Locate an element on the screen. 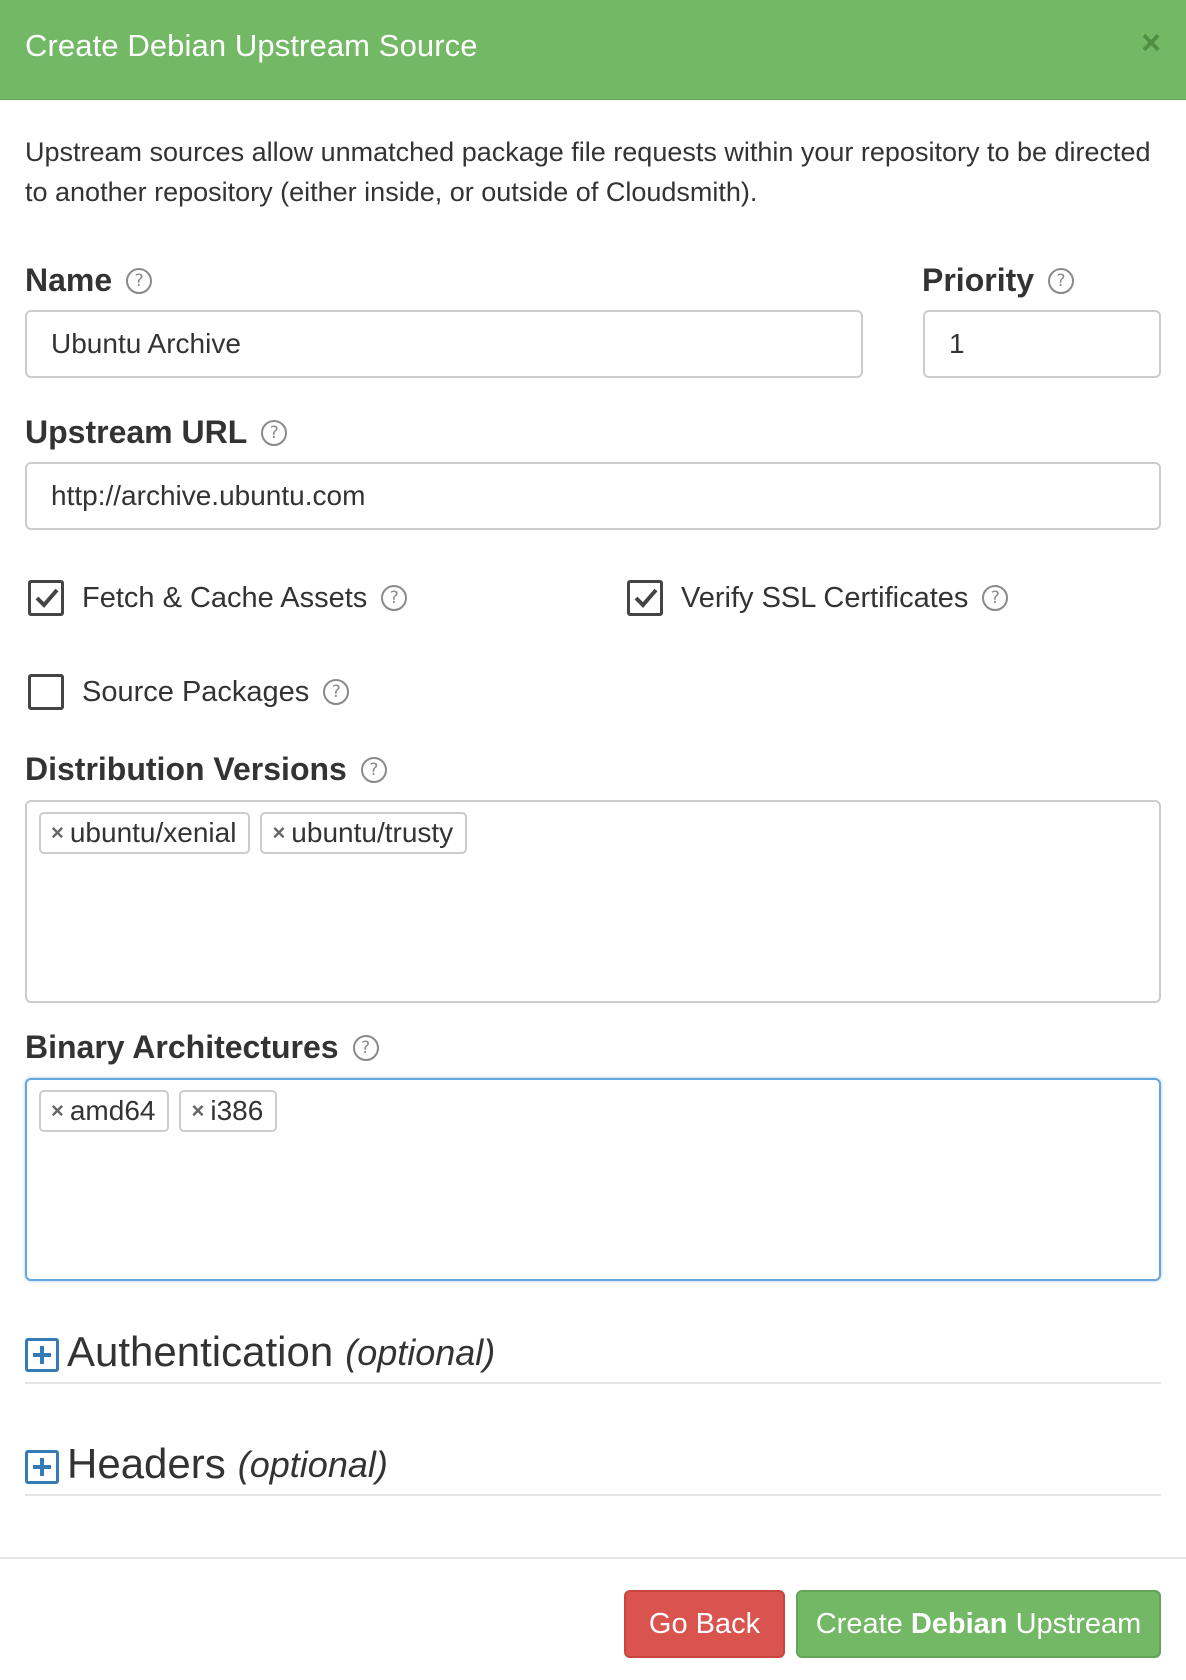  upstream-url-label-text: Upstream URL is located at coordinates (136, 432).